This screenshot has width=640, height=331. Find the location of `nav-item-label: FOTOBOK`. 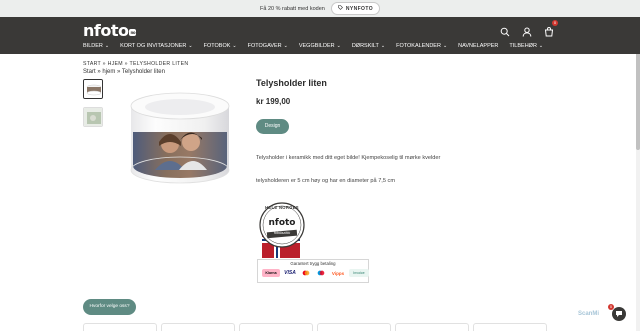

nav-item-label: FOTOBOK is located at coordinates (217, 46).